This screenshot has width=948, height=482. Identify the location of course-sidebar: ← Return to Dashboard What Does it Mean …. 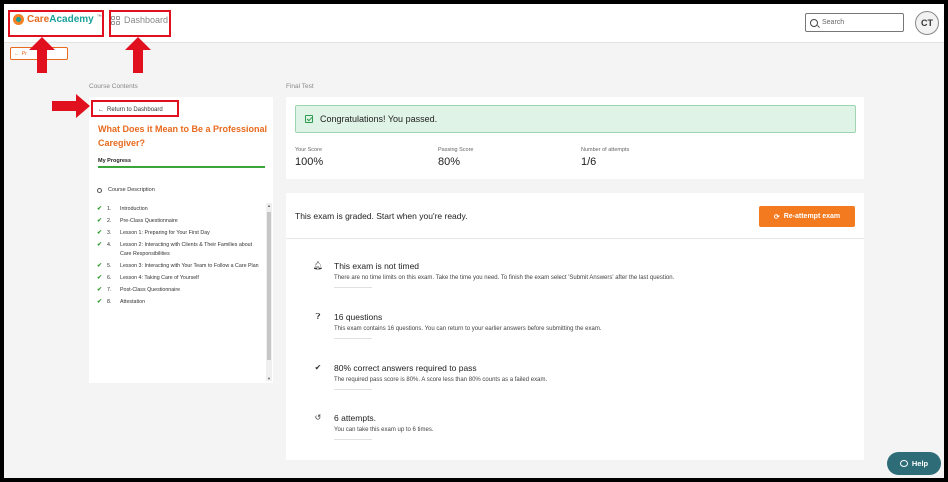
(181, 240).